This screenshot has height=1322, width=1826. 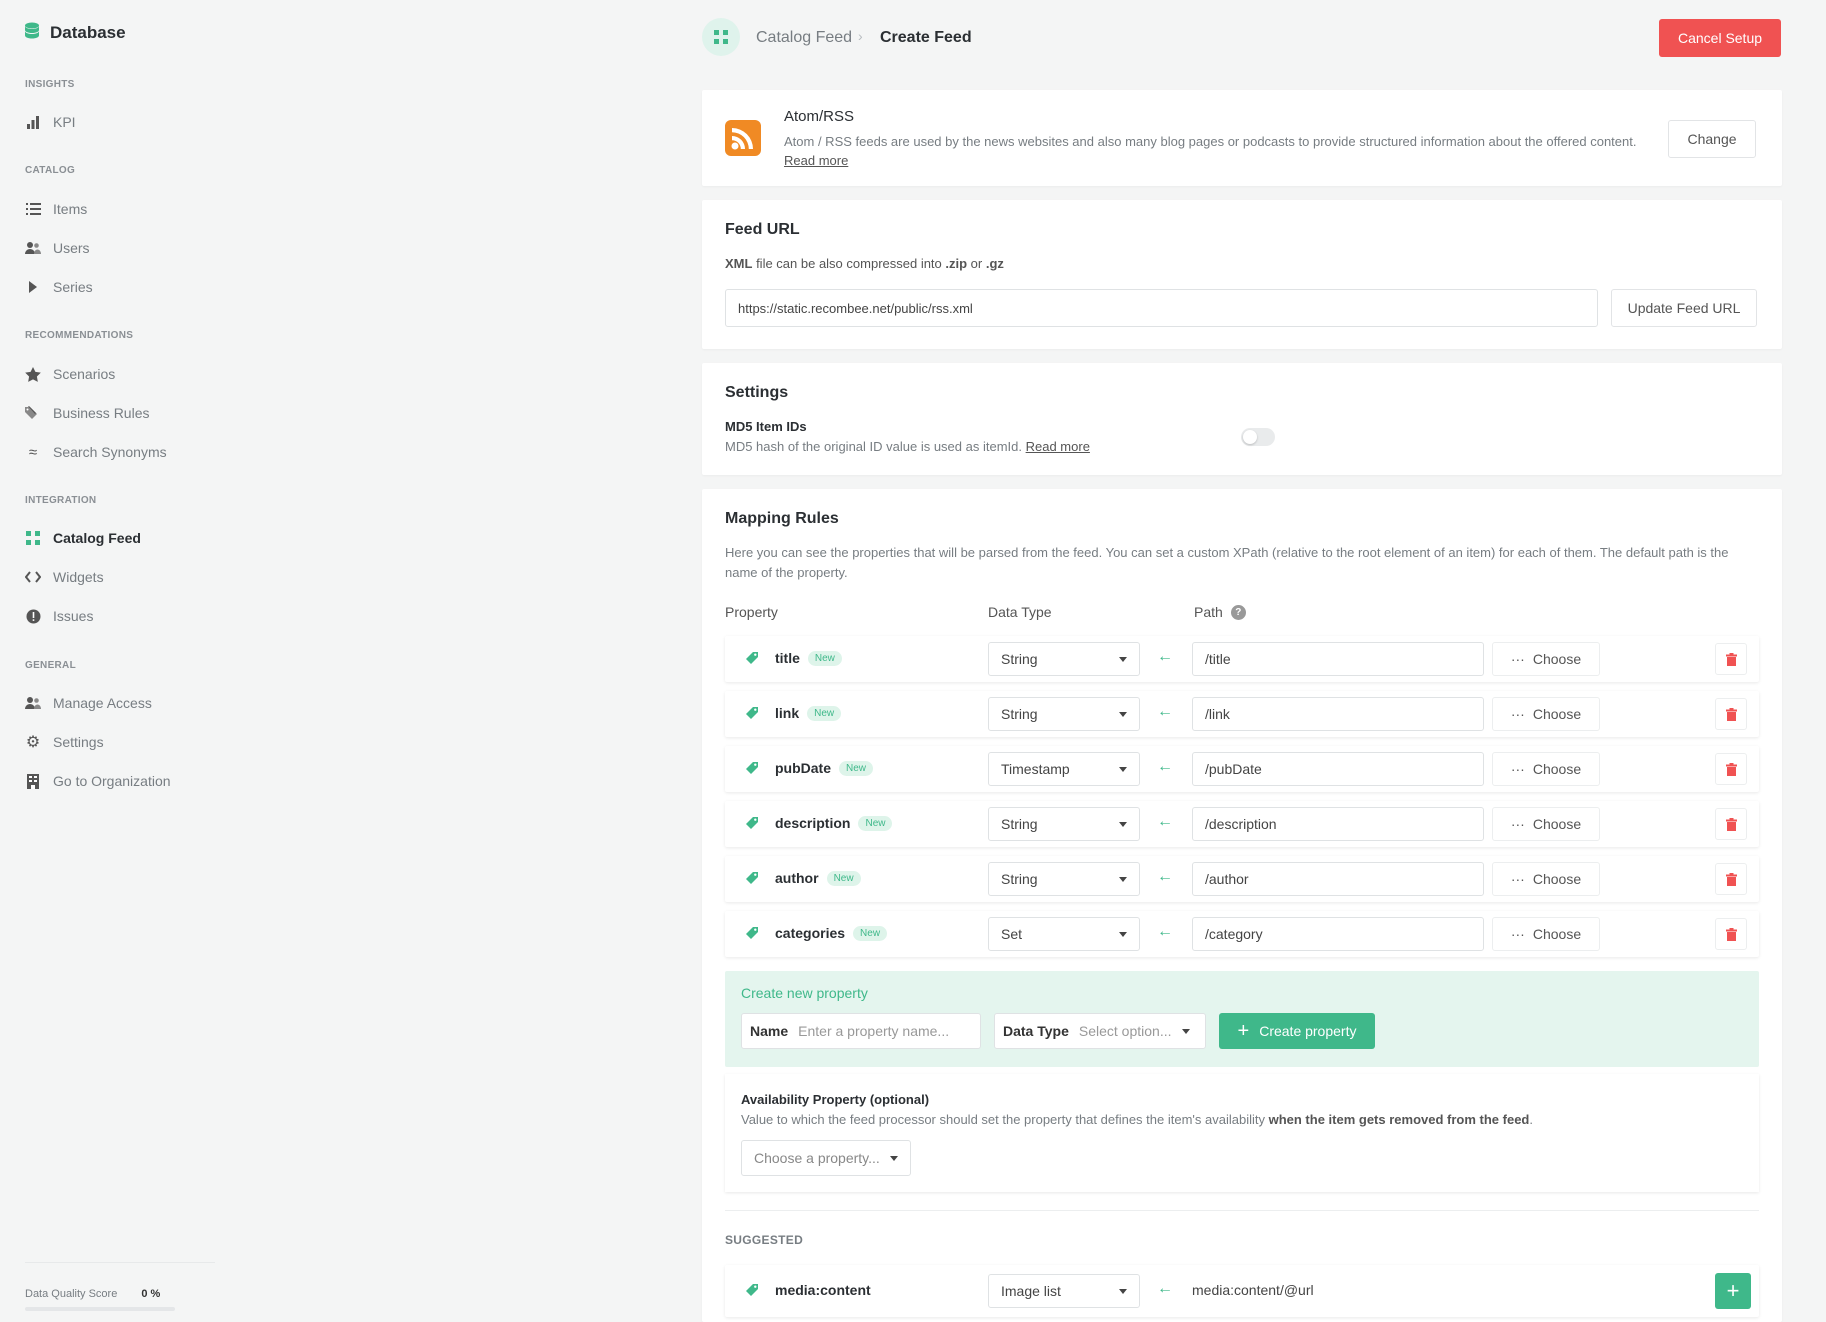 I want to click on create-property-label: Create property, so click(x=1308, y=1031).